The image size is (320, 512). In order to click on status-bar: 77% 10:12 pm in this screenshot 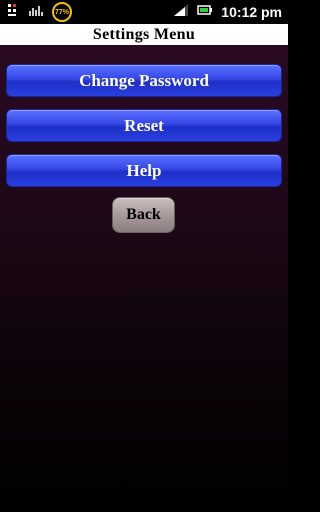, I will do `click(144, 12)`.